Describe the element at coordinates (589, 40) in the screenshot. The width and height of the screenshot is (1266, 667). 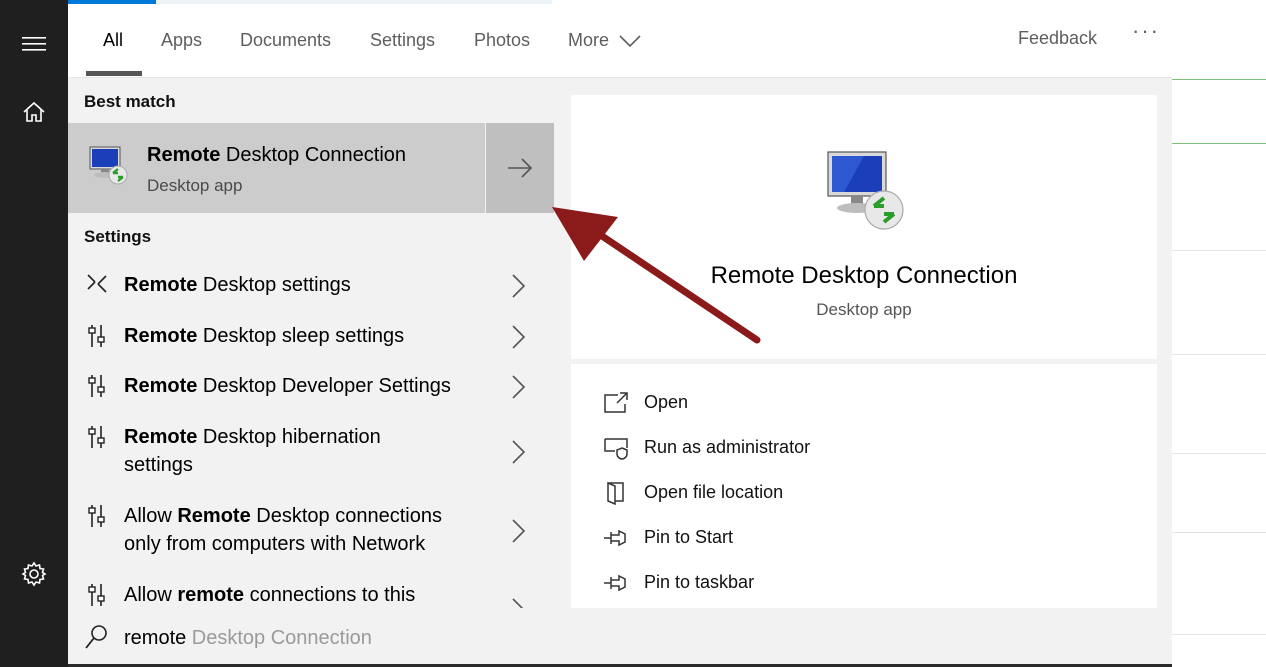
I see `tab-more-label: More` at that location.